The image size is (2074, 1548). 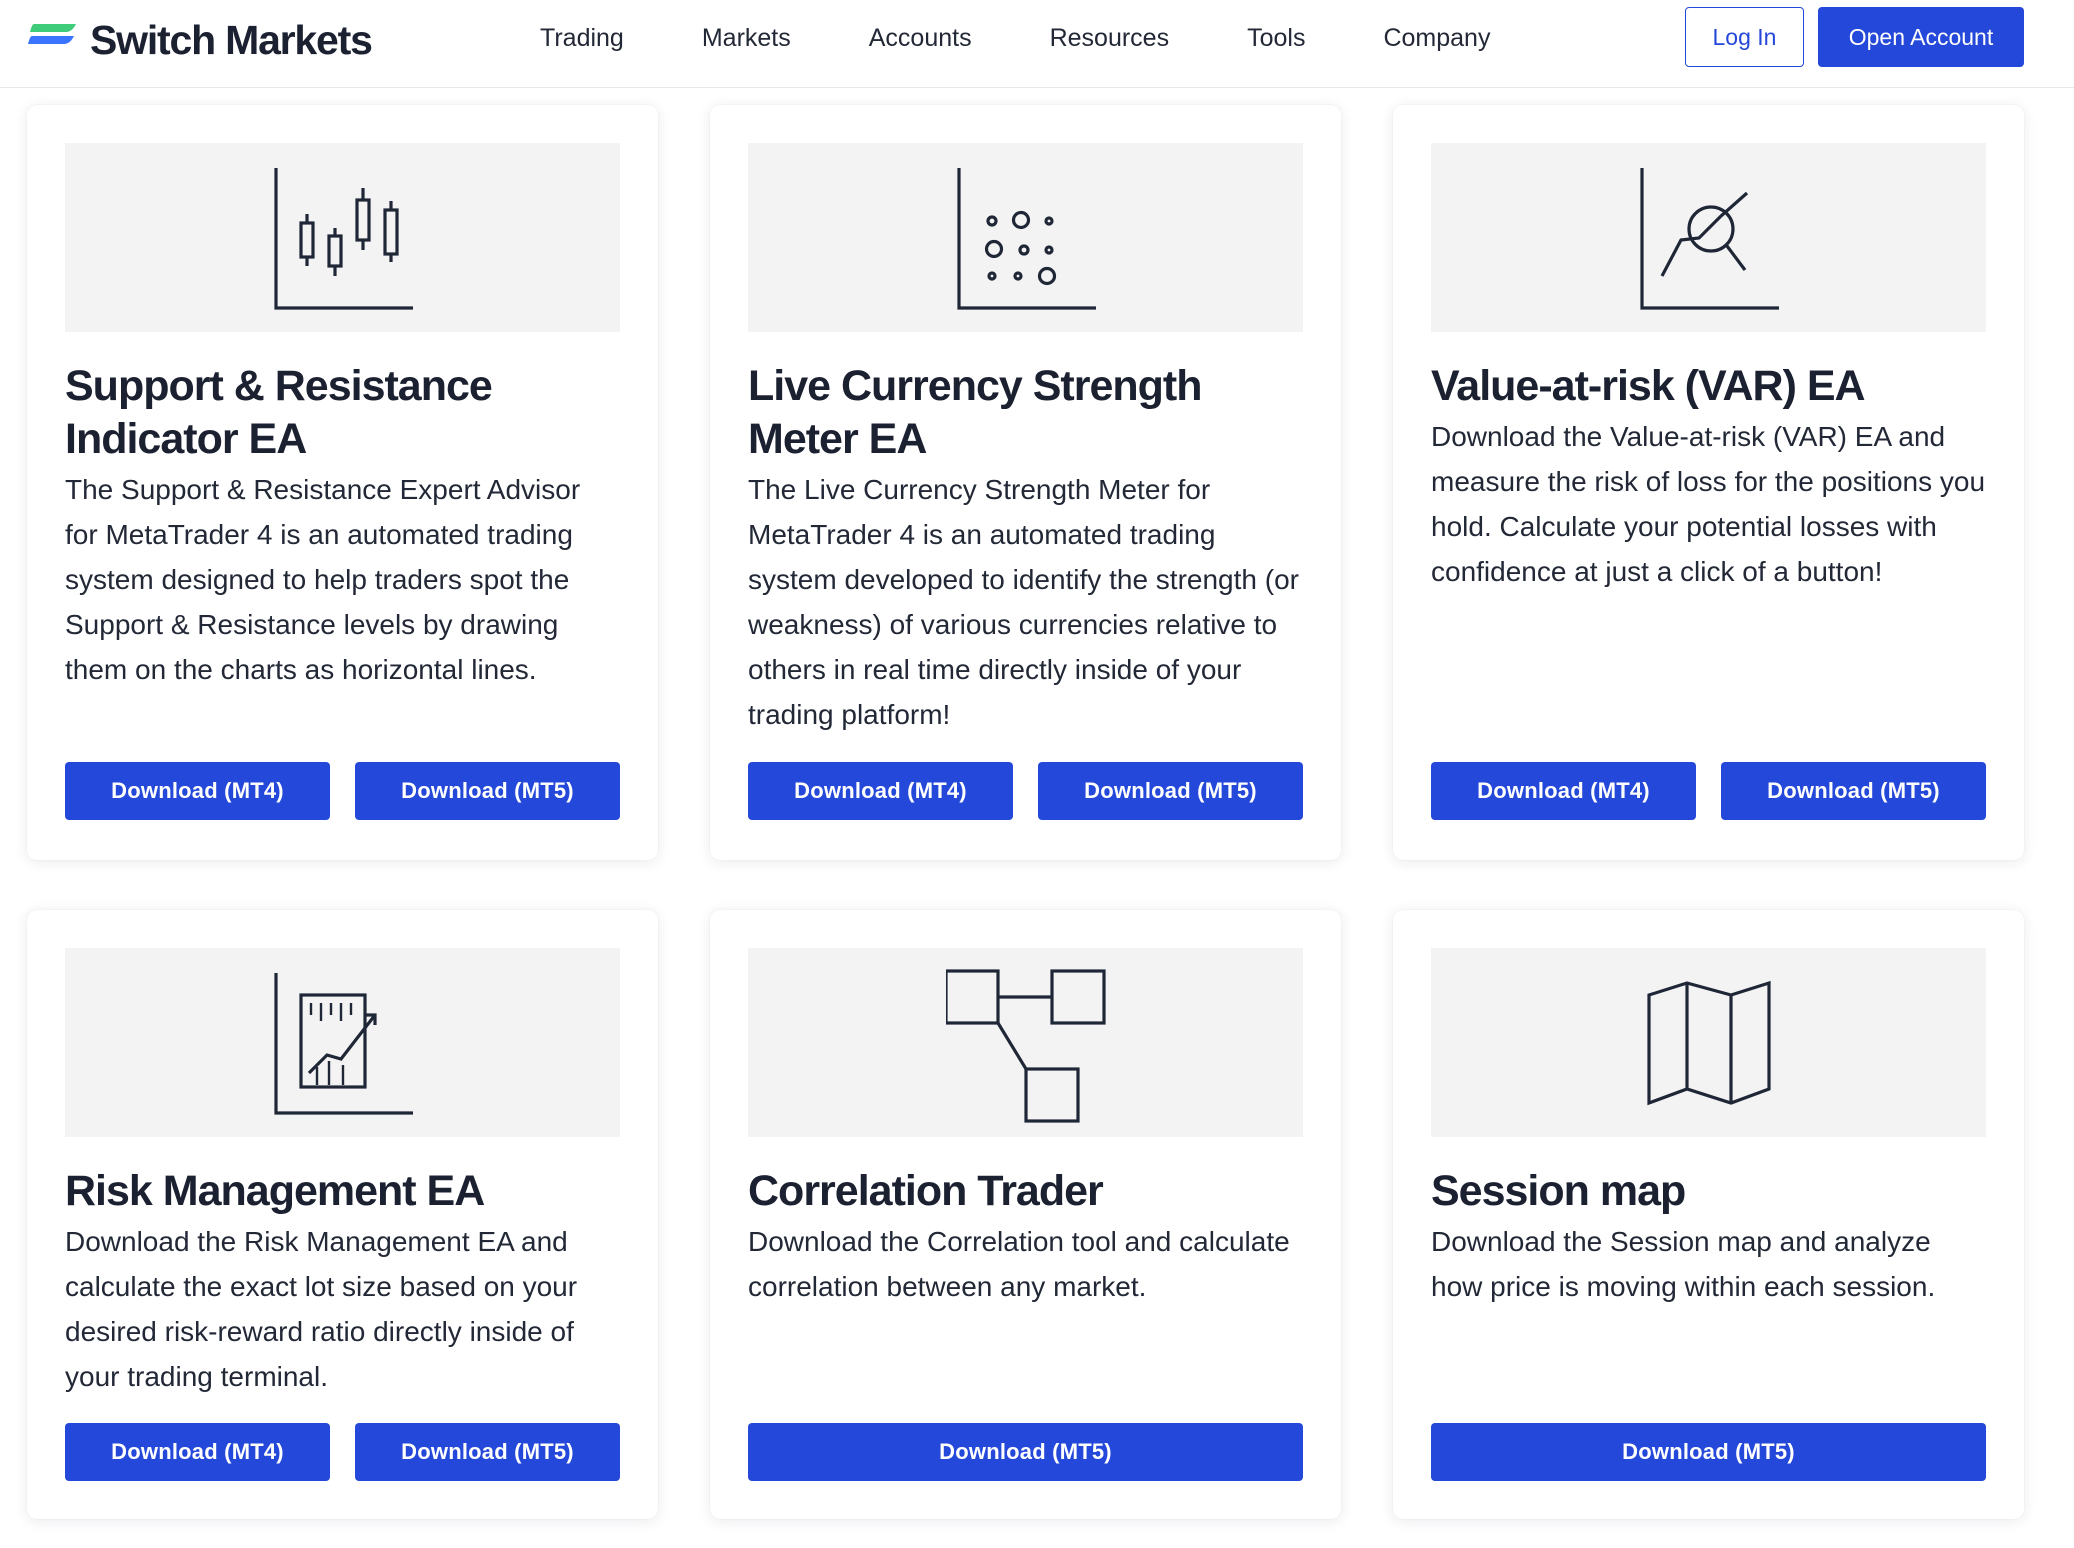 I want to click on candlestick-chart-icon, so click(x=343, y=238).